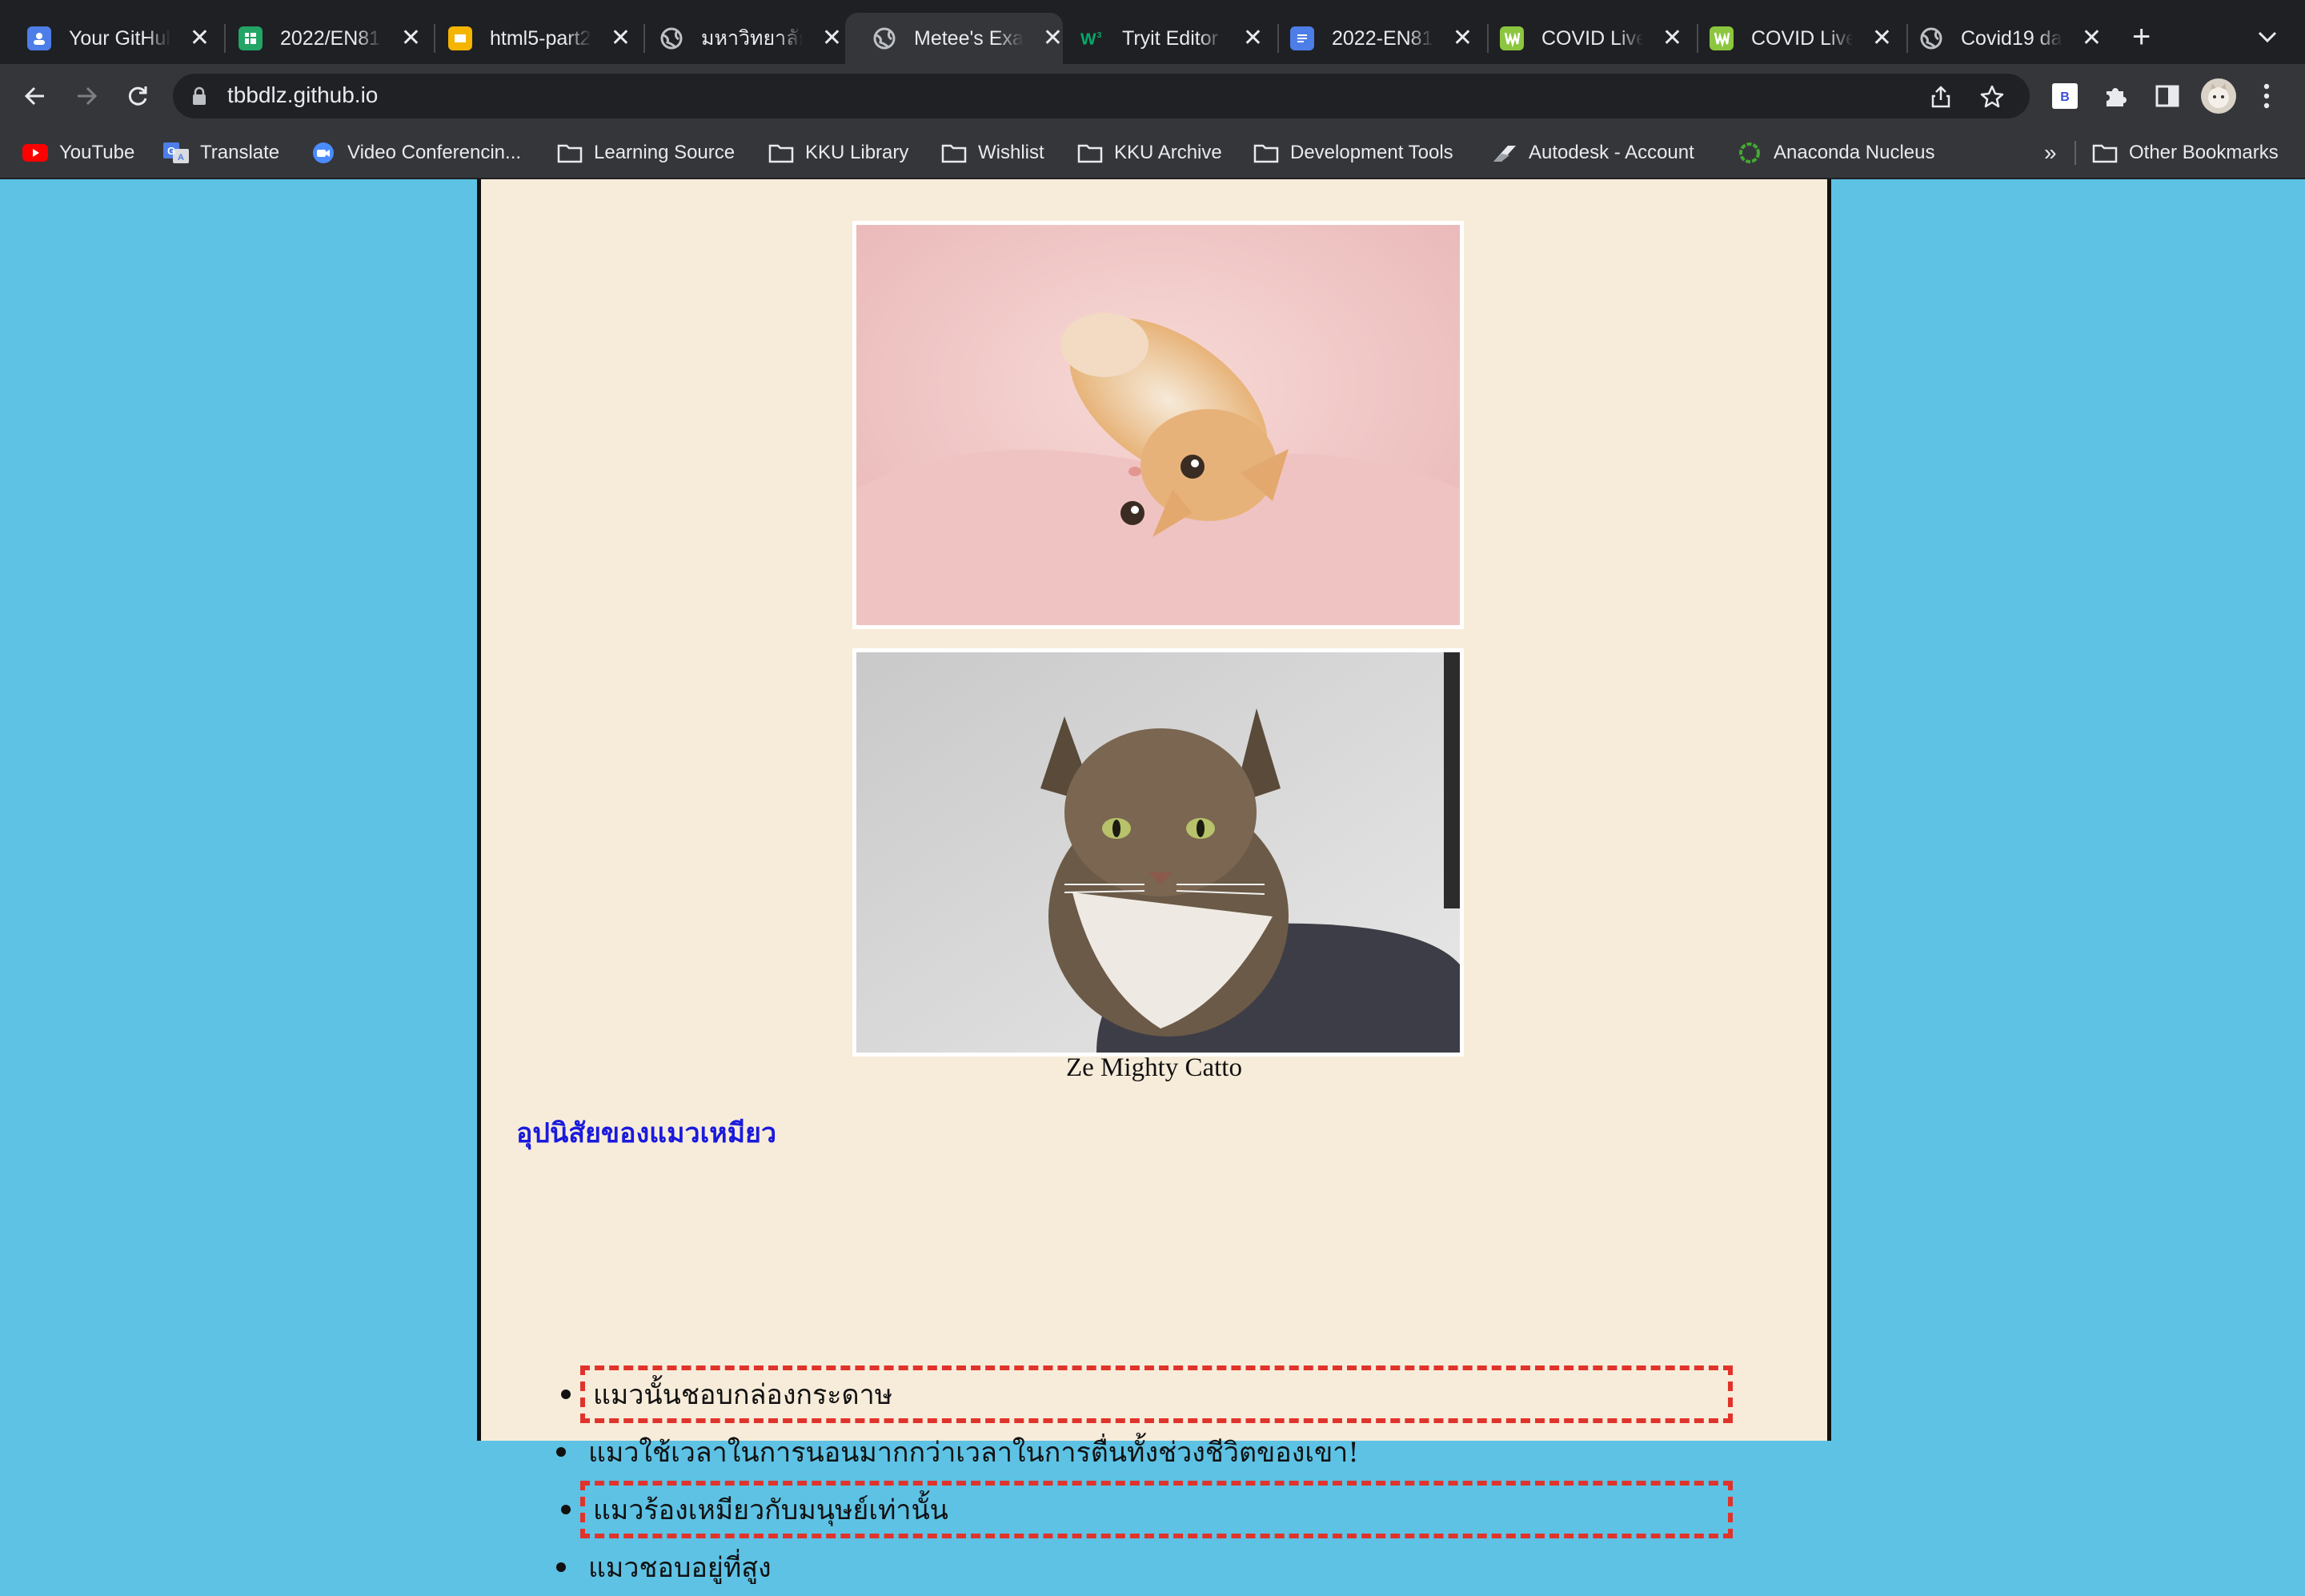 The height and width of the screenshot is (1596, 2305). I want to click on chevron-double-right-icon: », so click(2050, 152).